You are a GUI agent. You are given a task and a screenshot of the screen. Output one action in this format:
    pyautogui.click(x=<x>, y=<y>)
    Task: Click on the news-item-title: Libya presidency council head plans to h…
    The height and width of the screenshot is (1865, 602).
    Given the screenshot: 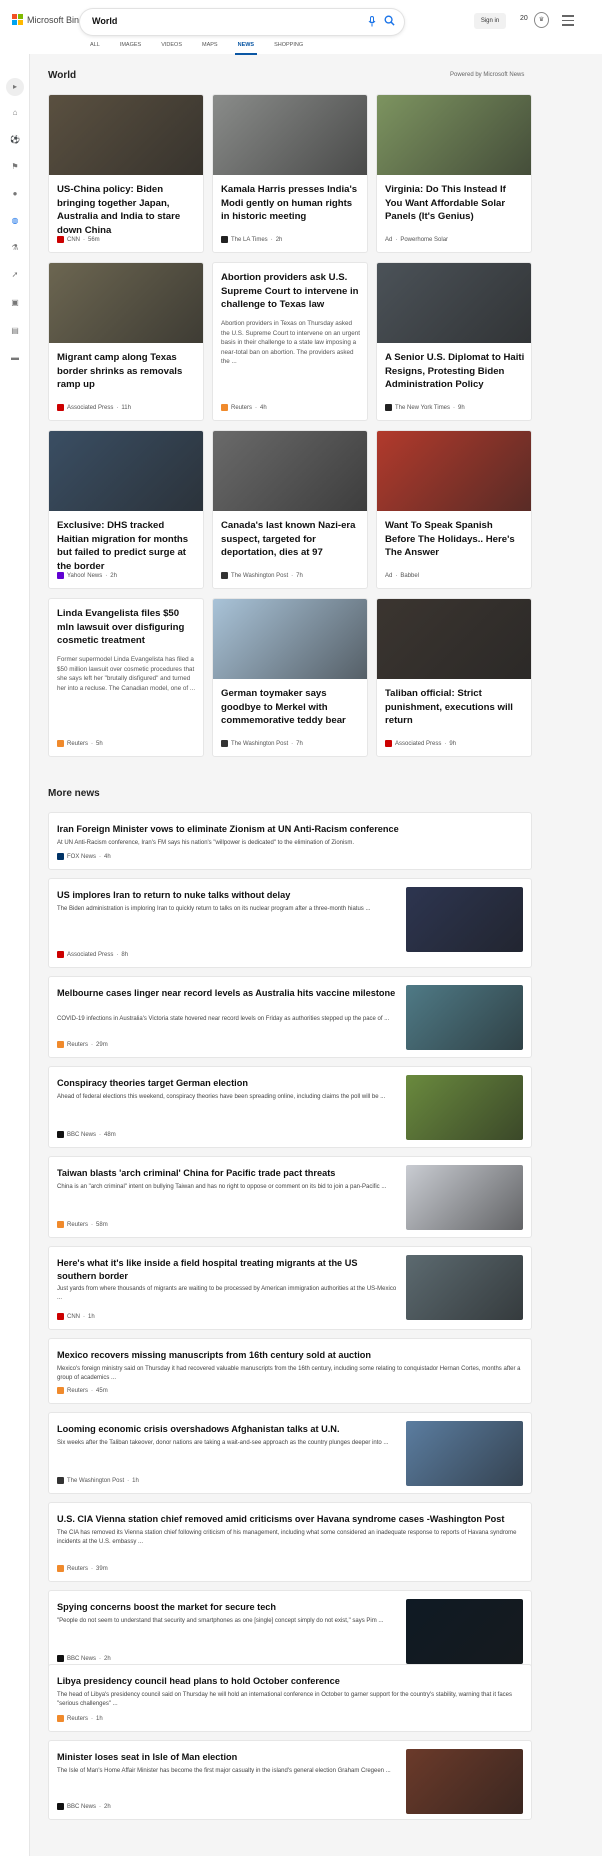 What is the action you would take?
    pyautogui.click(x=290, y=1681)
    